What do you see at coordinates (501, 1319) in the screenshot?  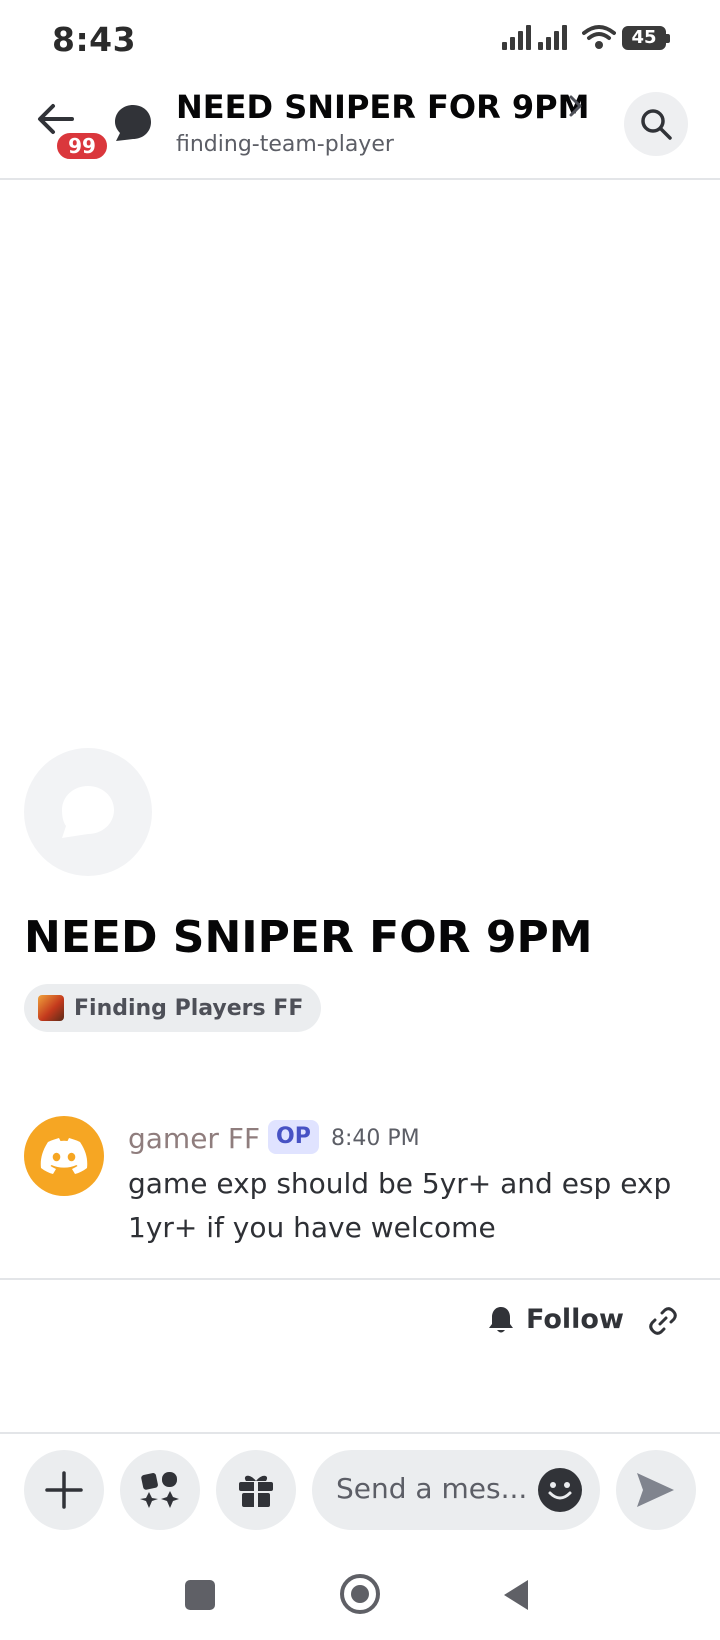 I see `bell-icon` at bounding box center [501, 1319].